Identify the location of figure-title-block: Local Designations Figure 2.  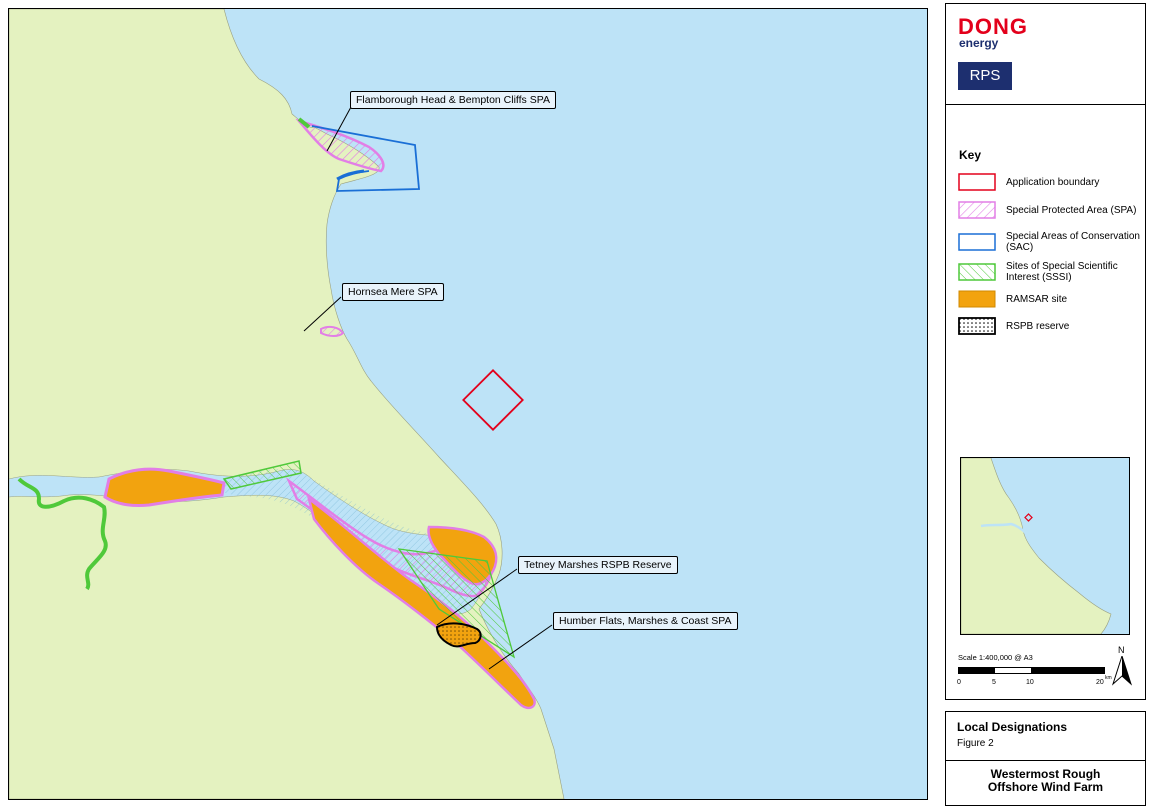
(1045, 737).